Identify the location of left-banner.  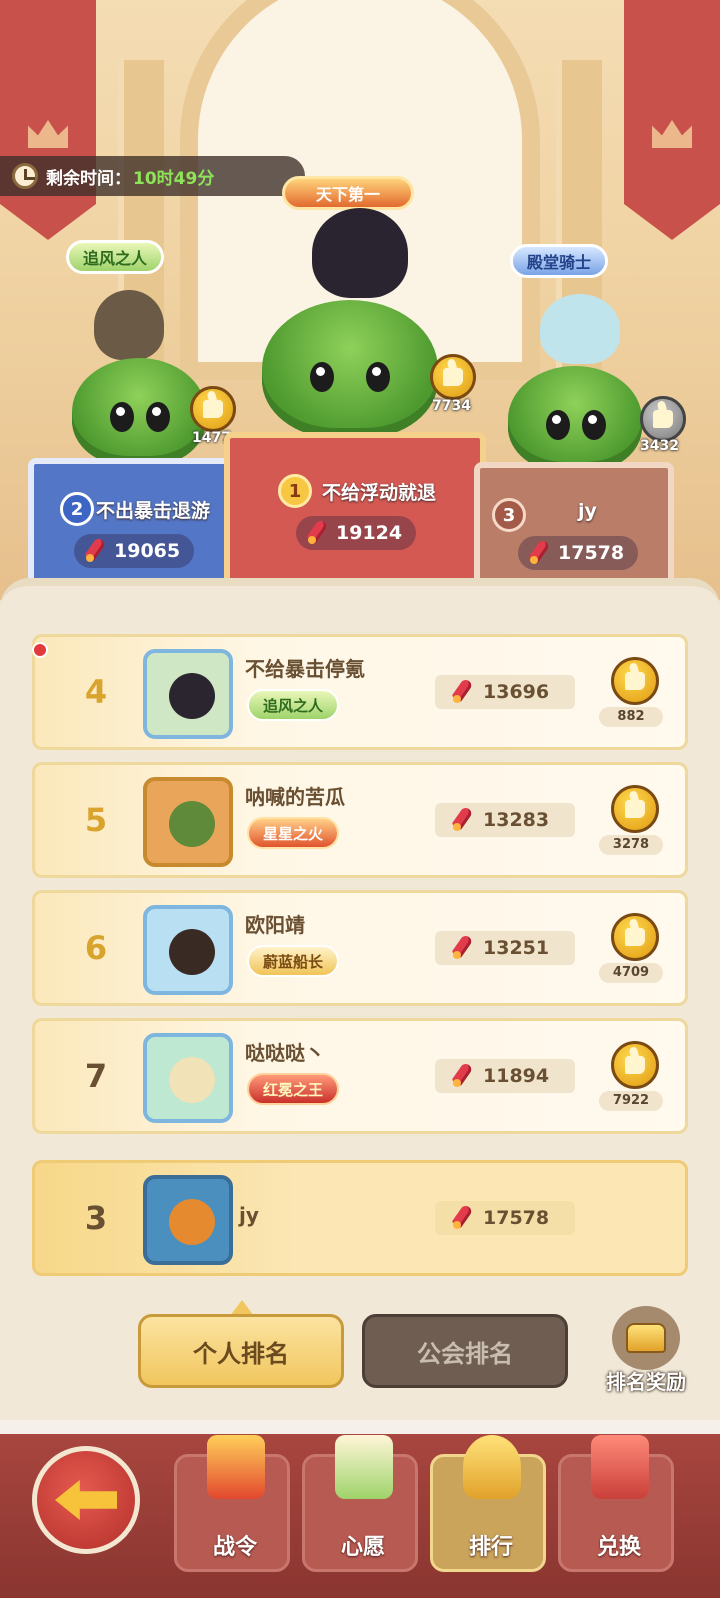
(48, 120).